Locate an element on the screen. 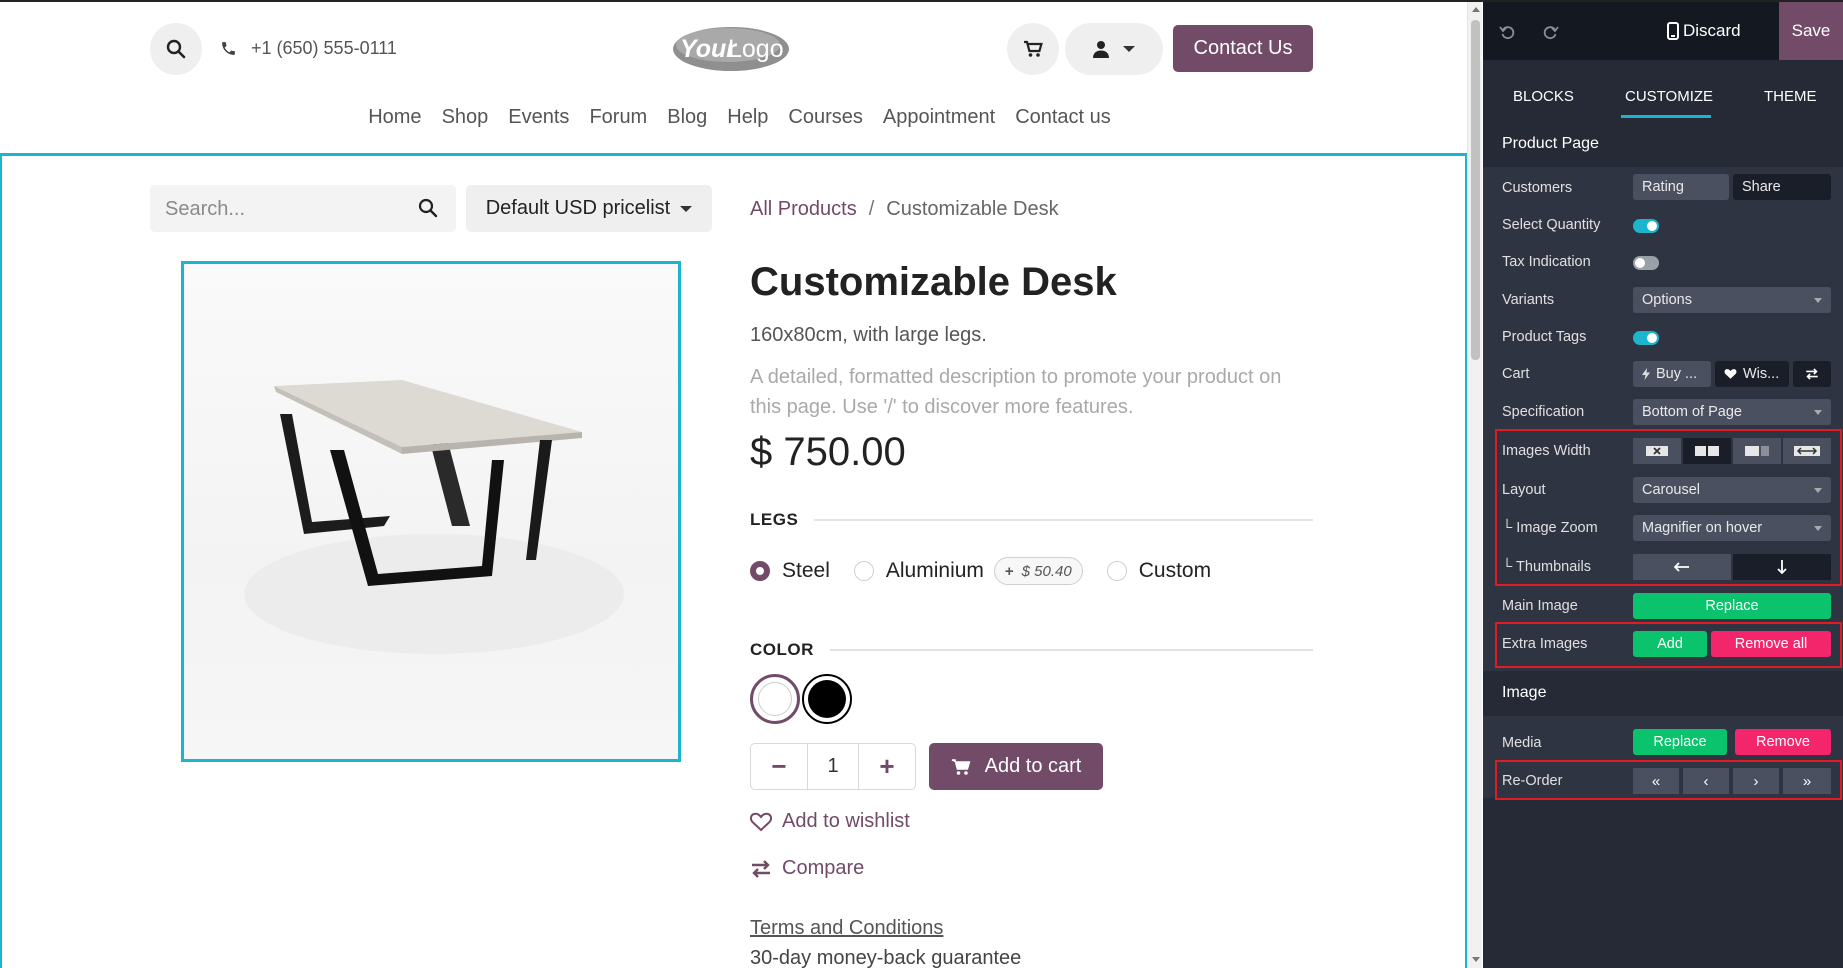  page-scrollbar is located at coordinates (1474, 485).